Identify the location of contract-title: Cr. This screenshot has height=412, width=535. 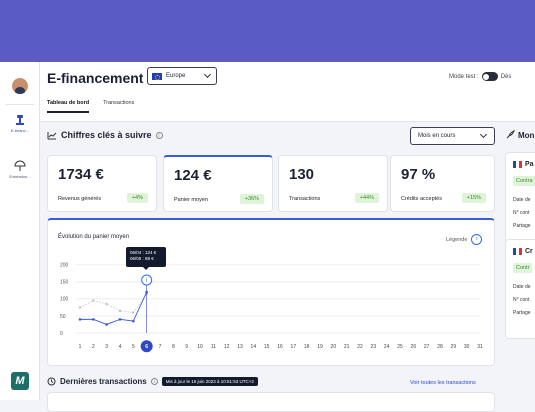
(523, 251).